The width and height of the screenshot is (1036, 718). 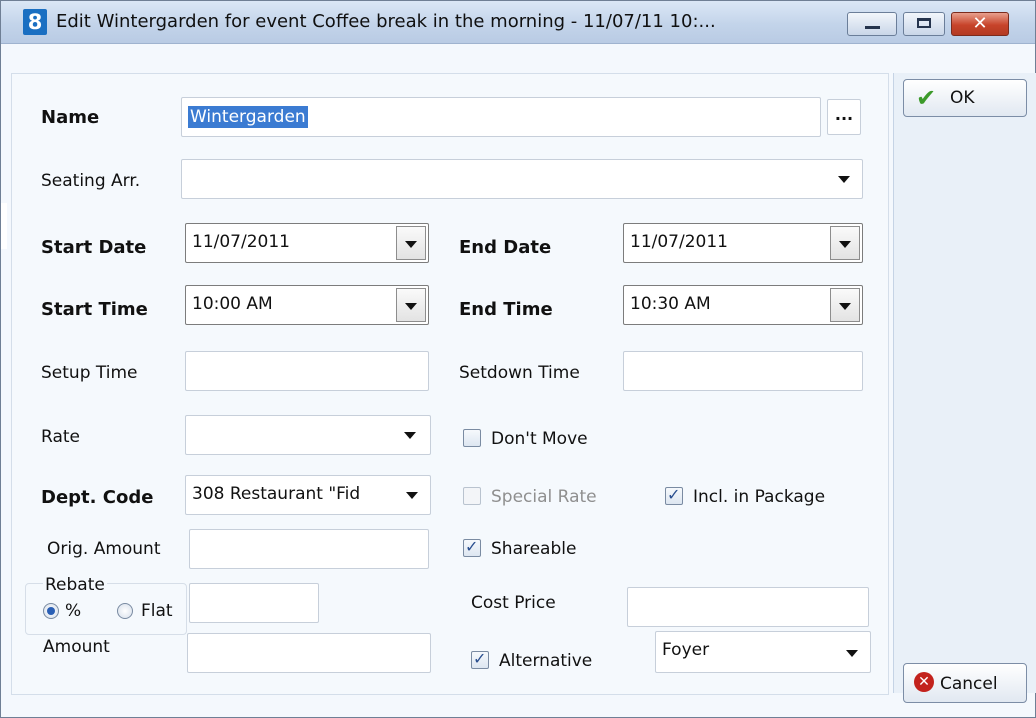 I want to click on special-rate-label: Special Rate, so click(x=544, y=497).